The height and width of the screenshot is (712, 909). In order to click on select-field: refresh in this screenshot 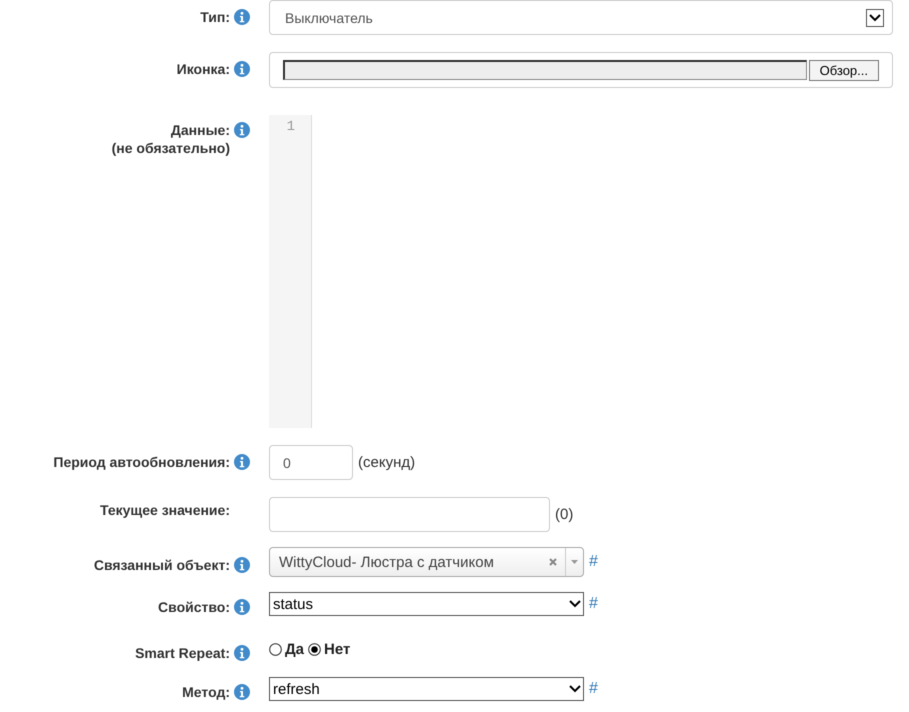, I will do `click(426, 689)`.